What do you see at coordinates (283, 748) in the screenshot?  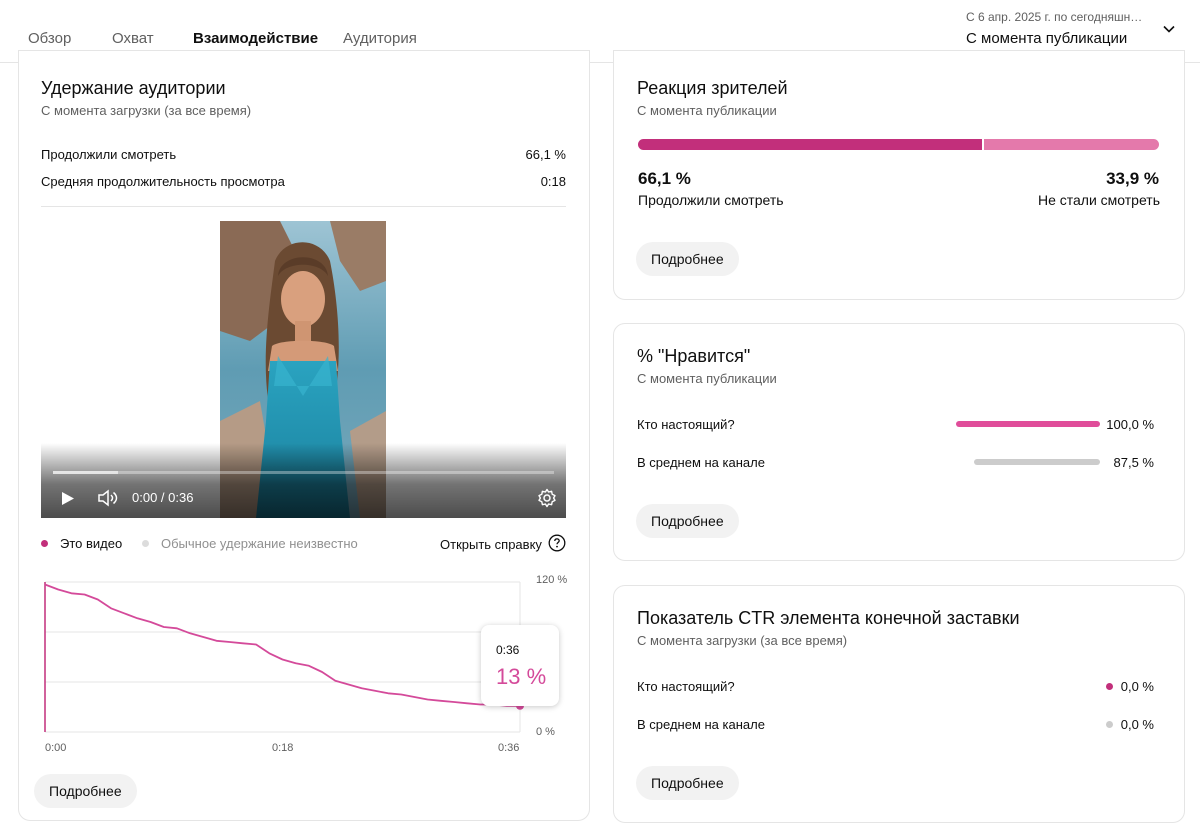 I see `x-tick-mid: 0:18` at bounding box center [283, 748].